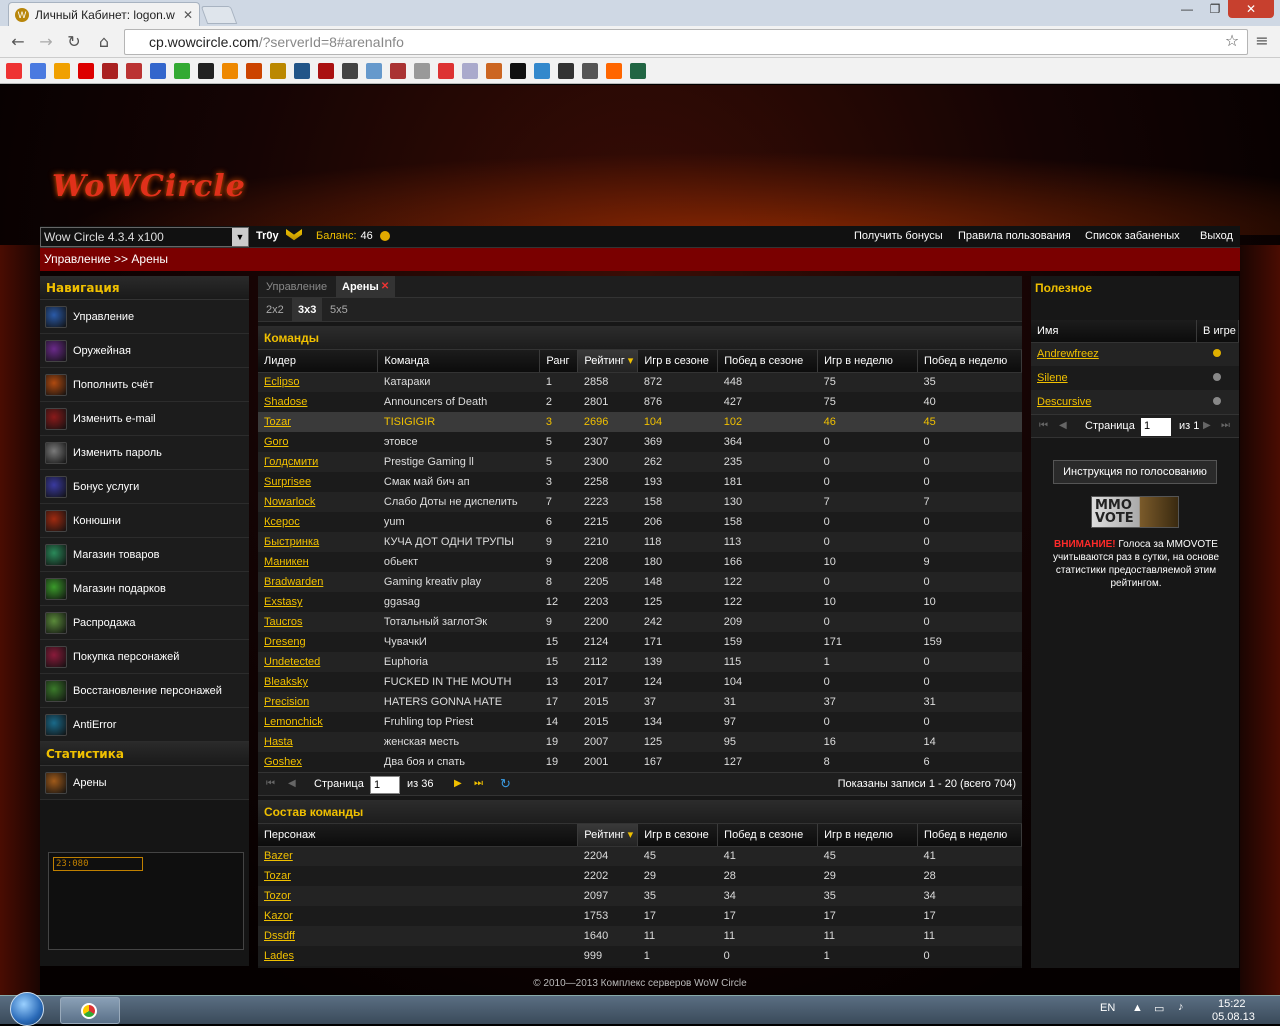  I want to click on character-link: Tozor, so click(277, 896).